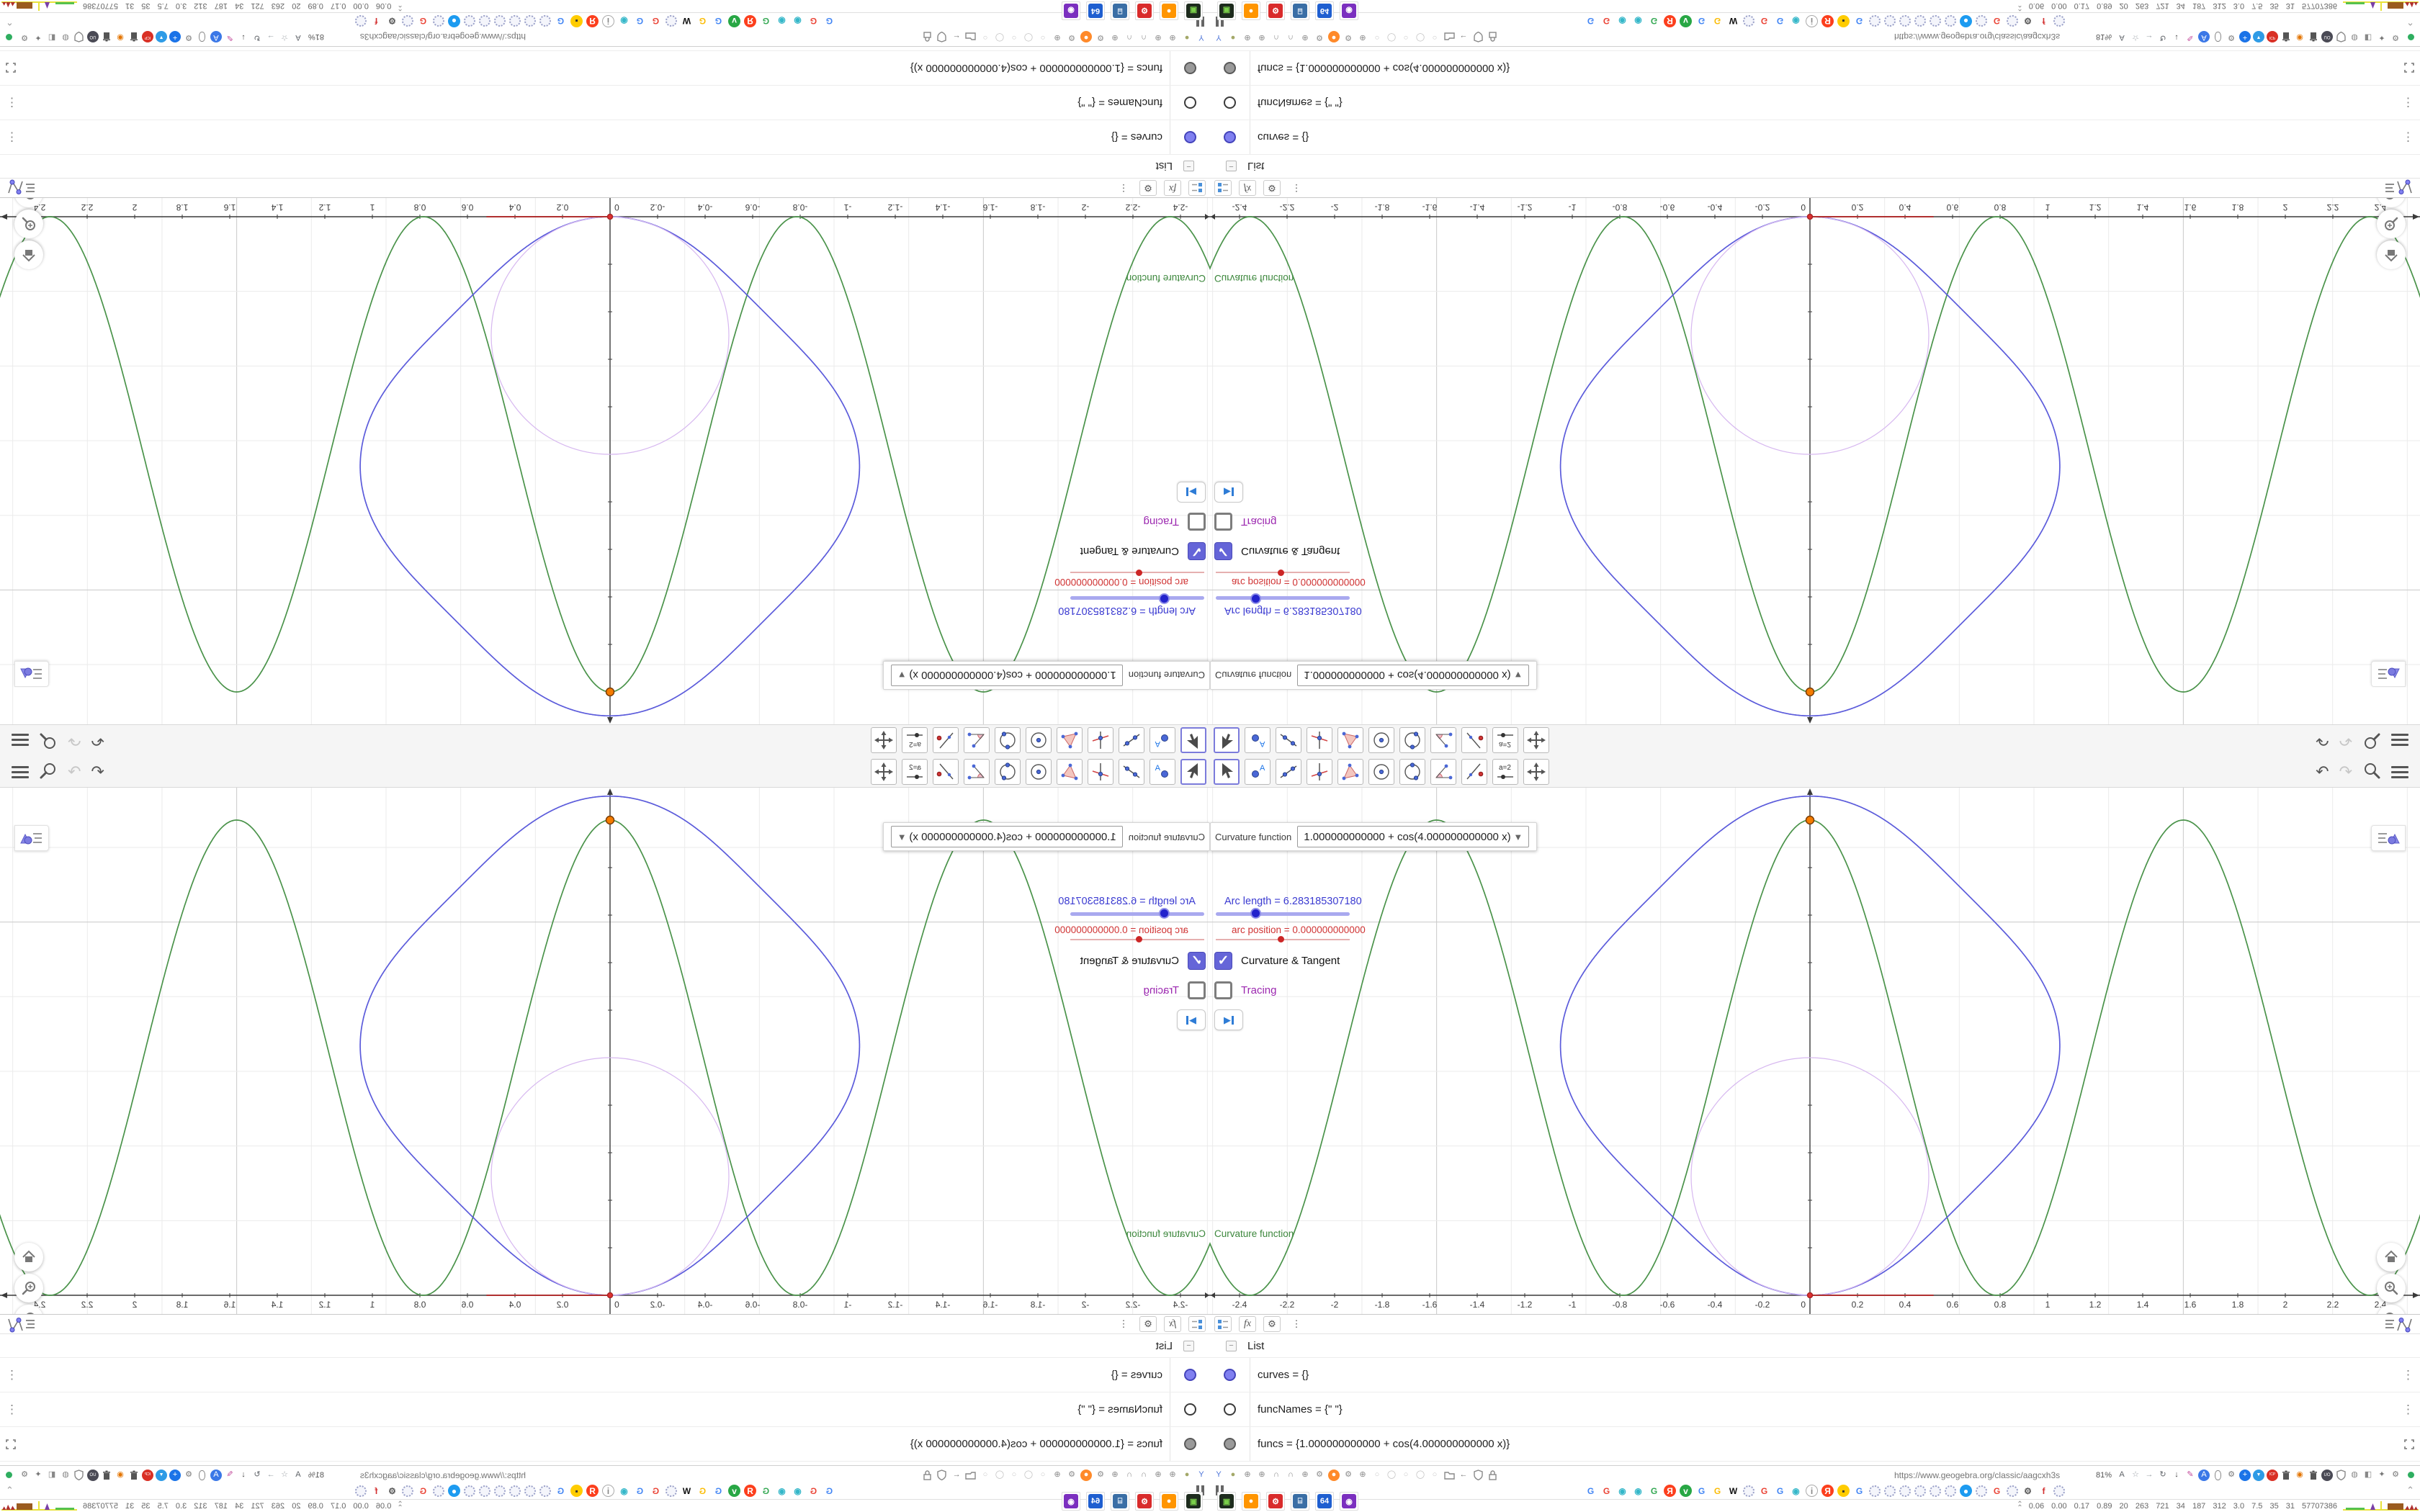 The image size is (2420, 1512). What do you see at coordinates (1197, 990) in the screenshot?
I see `tracing-checkbox` at bounding box center [1197, 990].